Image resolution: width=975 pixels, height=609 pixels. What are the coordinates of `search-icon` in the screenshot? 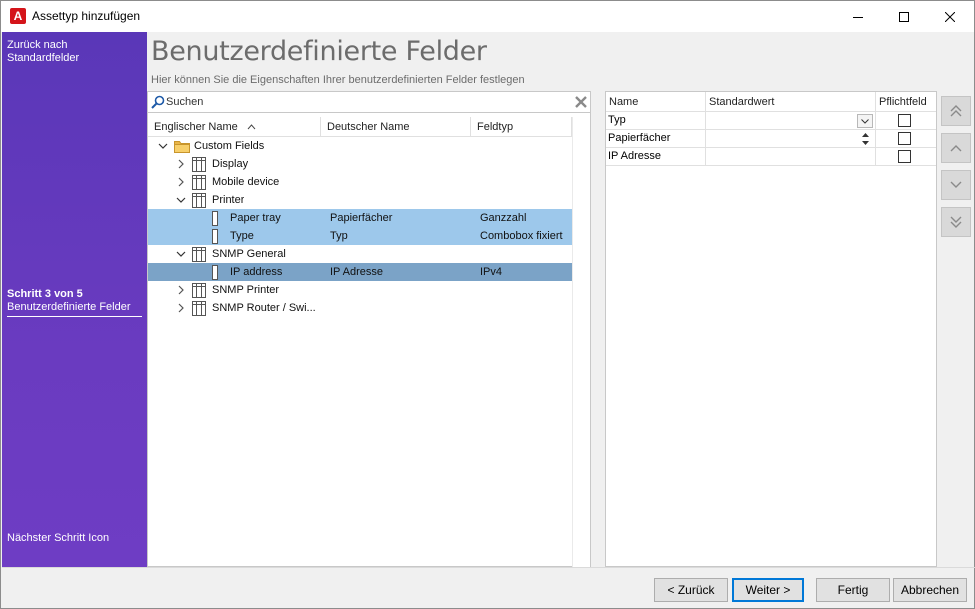 It's located at (158, 102).